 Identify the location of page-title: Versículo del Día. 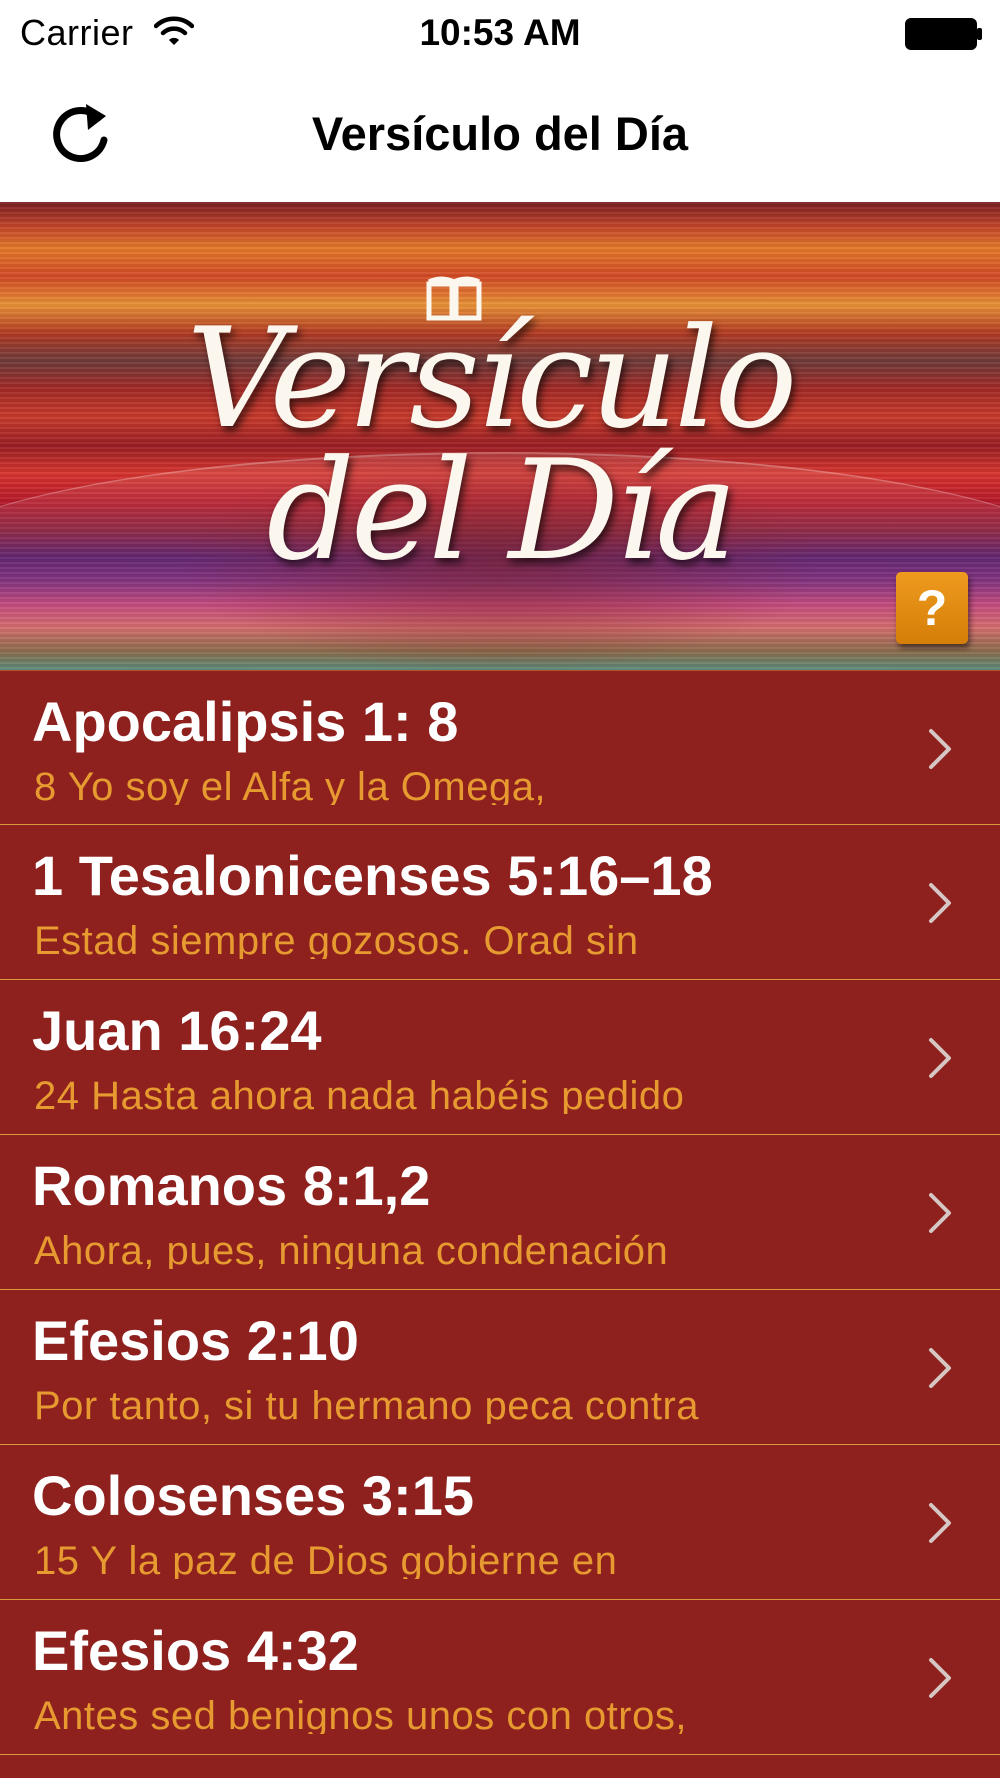
(500, 133).